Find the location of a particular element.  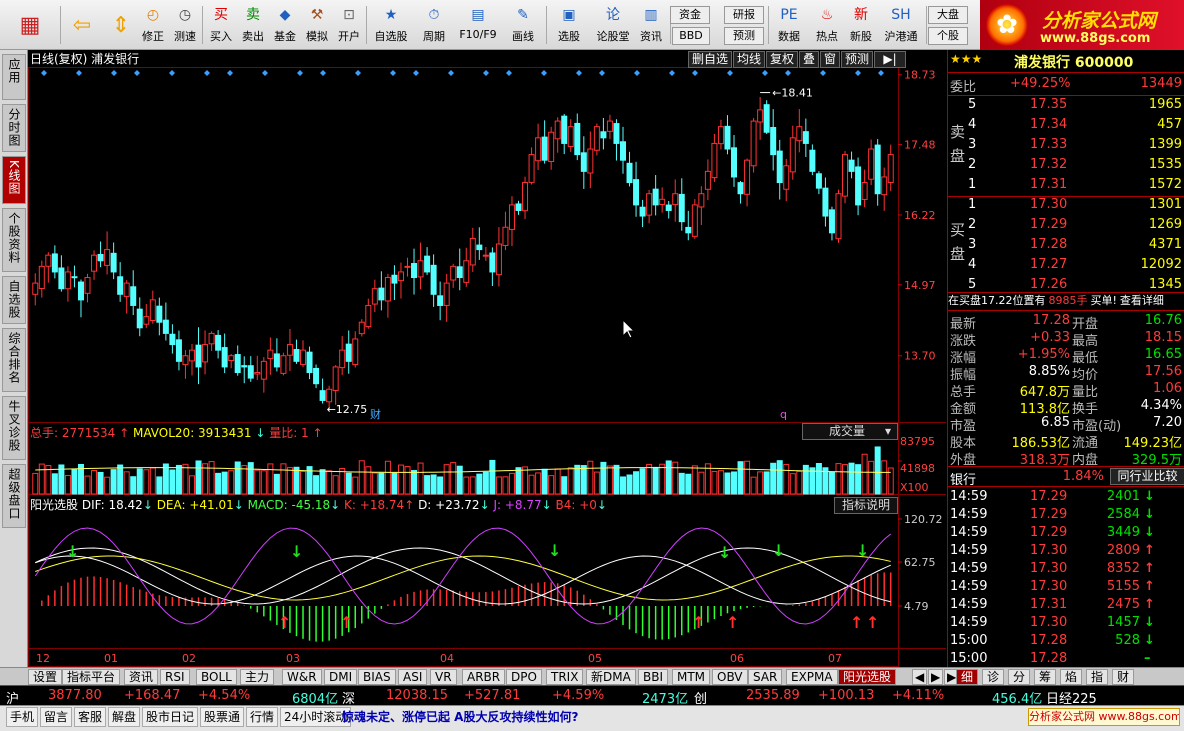

chart-toolbar-button: 均线 is located at coordinates (749, 59).